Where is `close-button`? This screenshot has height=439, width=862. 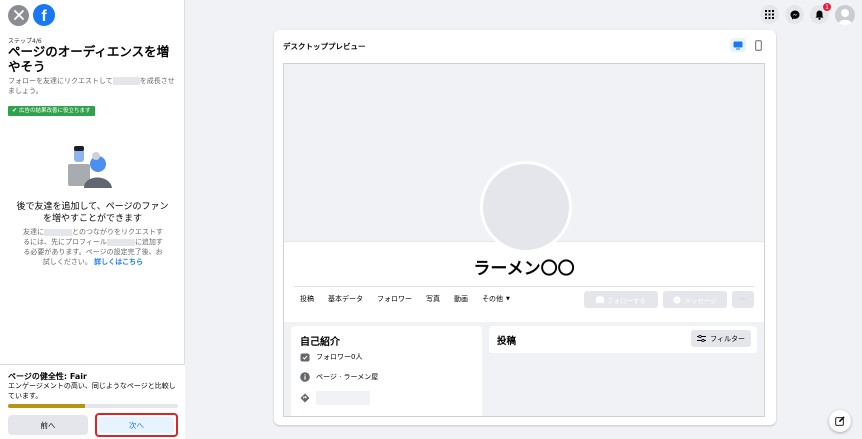 close-button is located at coordinates (18, 15).